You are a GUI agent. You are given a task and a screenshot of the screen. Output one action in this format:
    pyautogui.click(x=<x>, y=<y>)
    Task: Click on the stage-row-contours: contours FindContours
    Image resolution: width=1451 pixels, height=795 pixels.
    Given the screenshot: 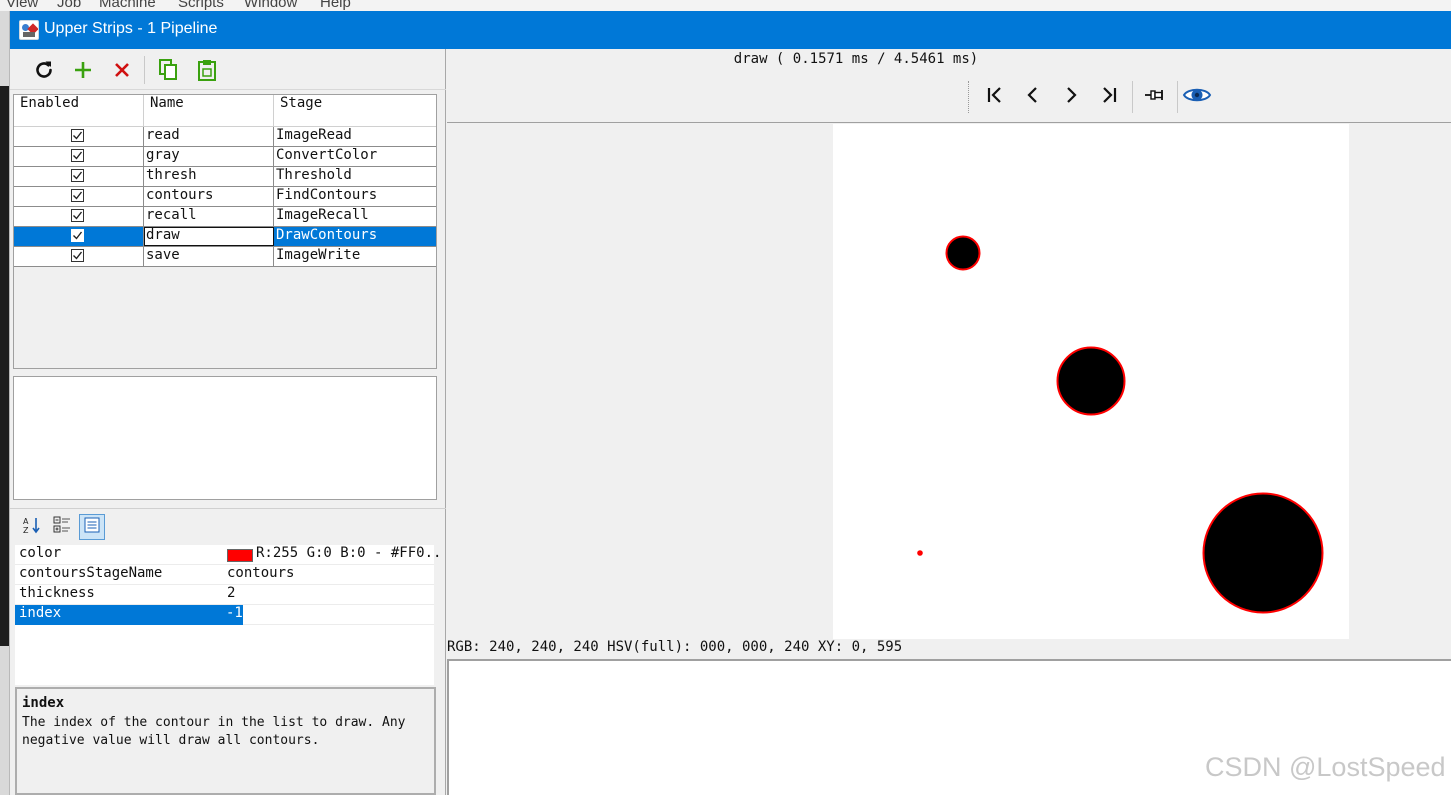 What is the action you would take?
    pyautogui.click(x=225, y=197)
    